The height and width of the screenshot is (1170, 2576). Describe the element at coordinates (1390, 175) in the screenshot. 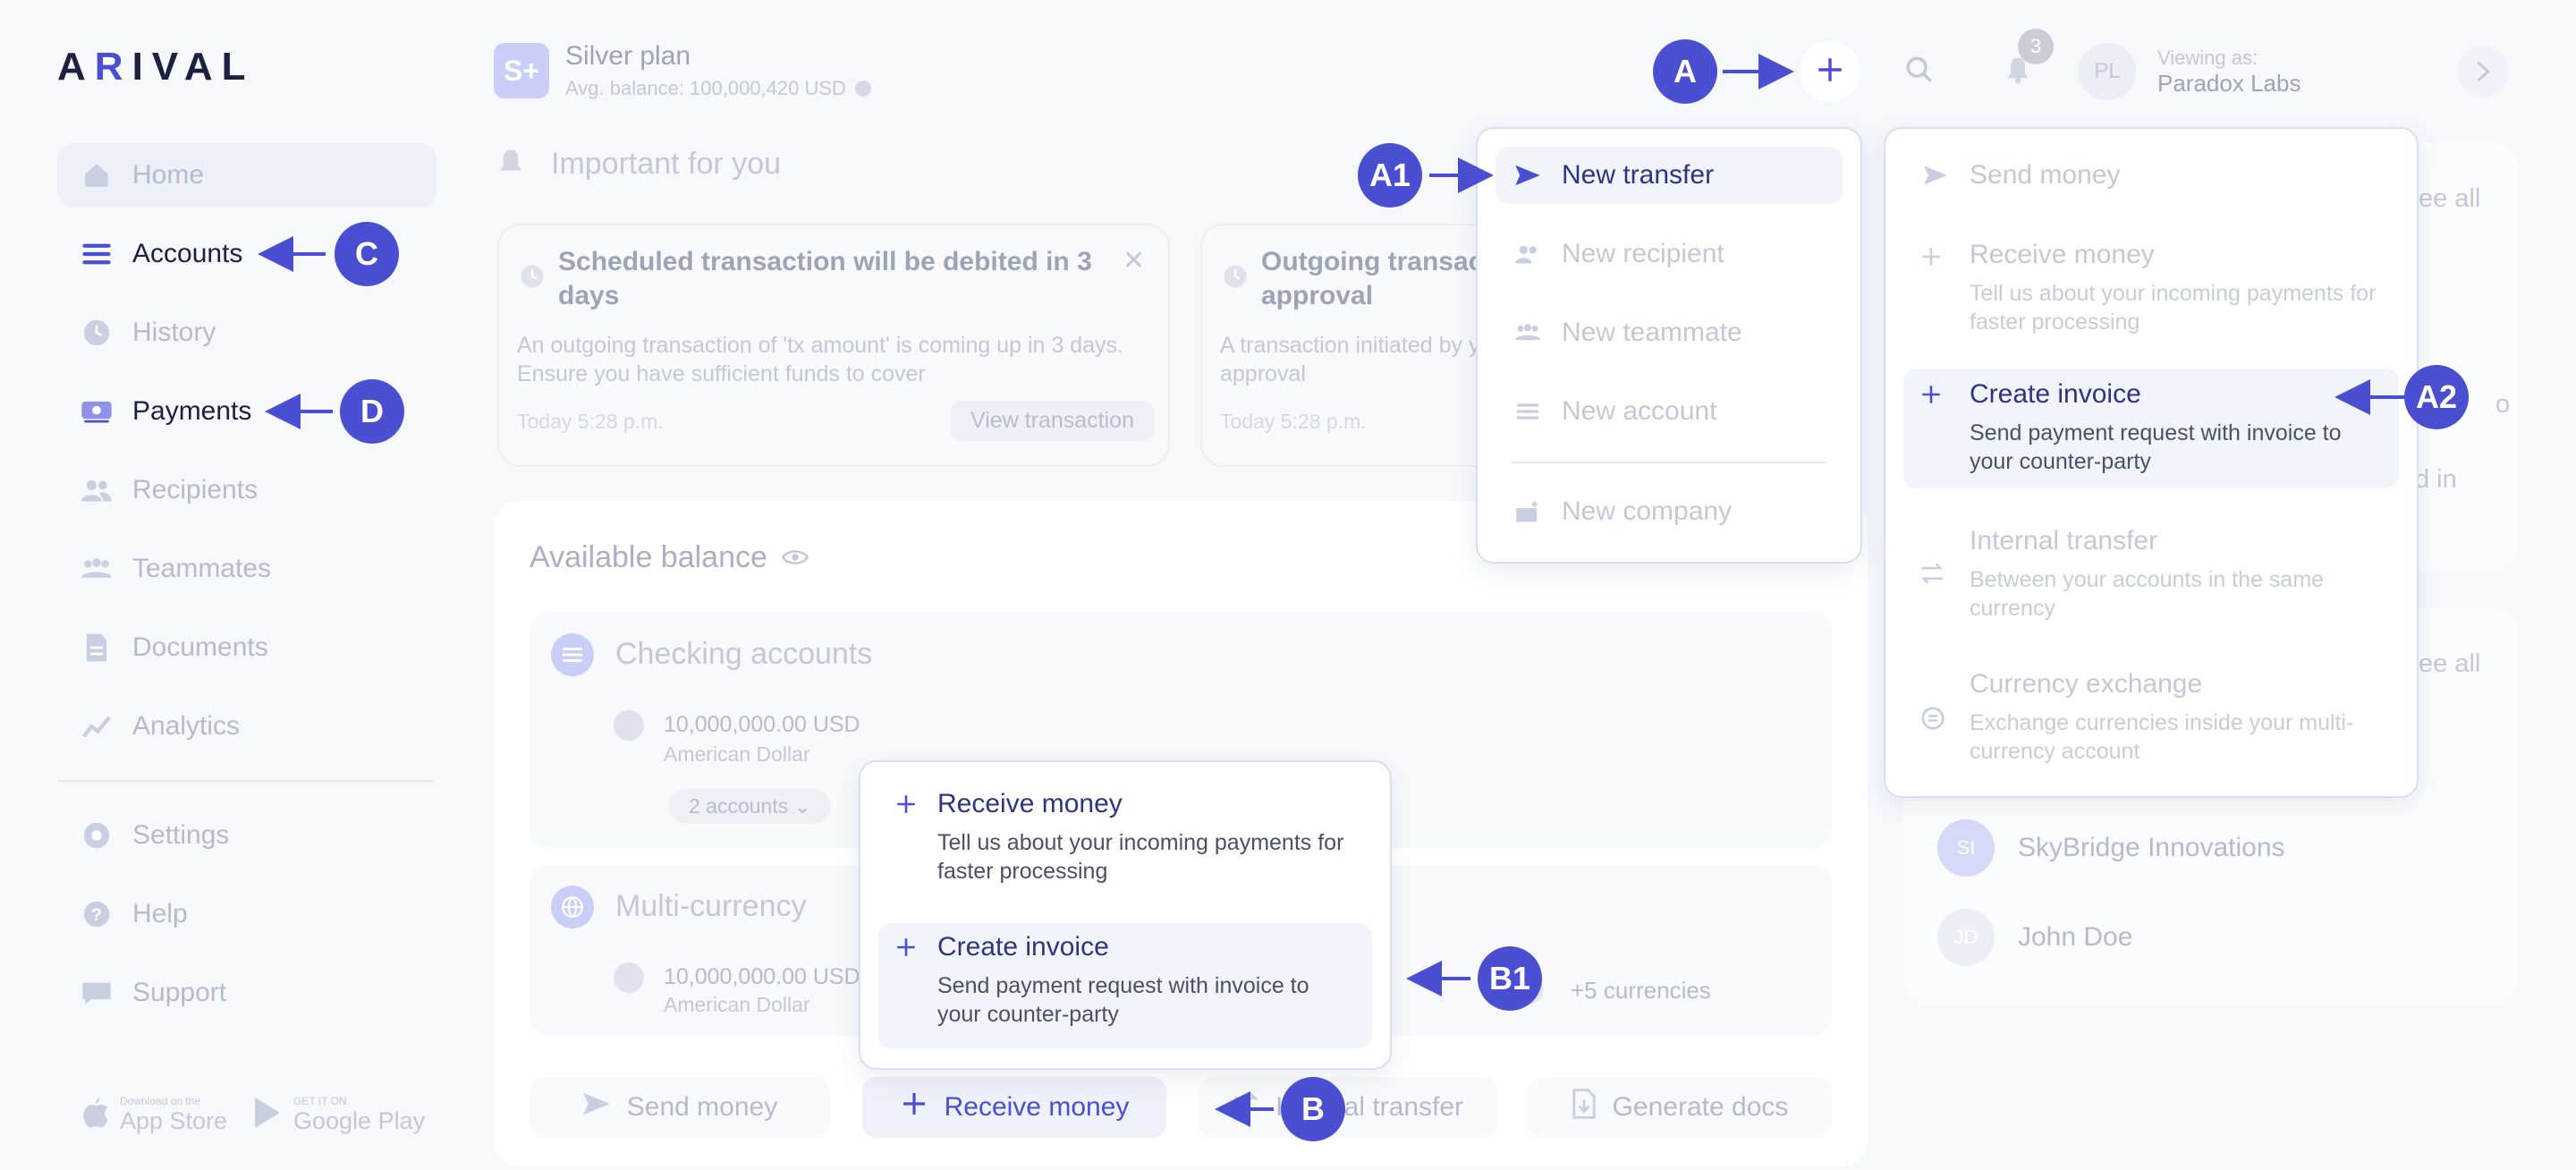

I see `callout-a1: A1` at that location.